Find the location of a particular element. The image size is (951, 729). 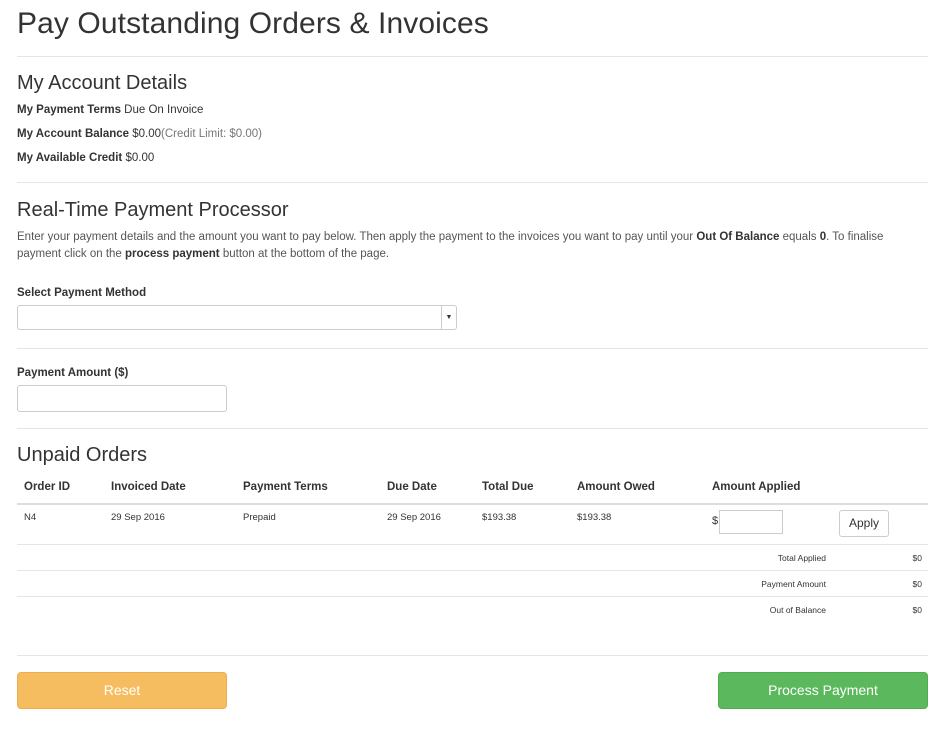

payment-terms-row: My Payment Terms Due On Invoice is located at coordinates (110, 110).